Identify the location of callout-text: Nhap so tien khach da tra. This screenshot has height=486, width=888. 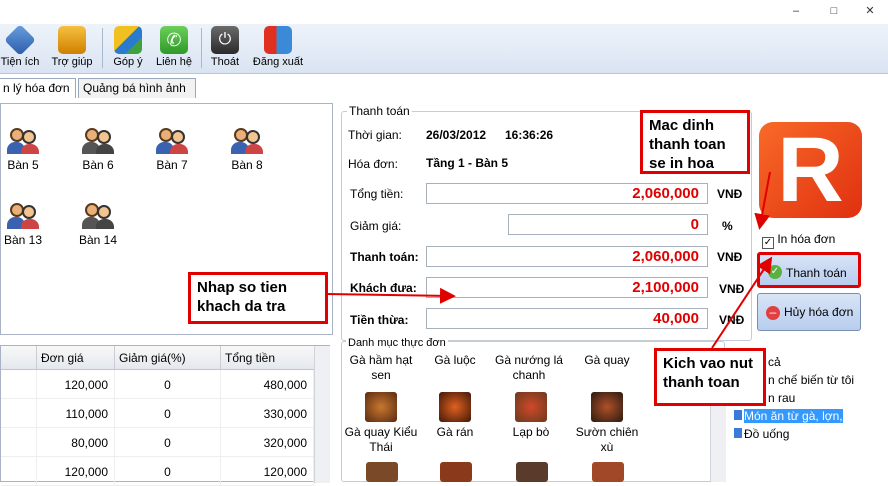
(242, 297).